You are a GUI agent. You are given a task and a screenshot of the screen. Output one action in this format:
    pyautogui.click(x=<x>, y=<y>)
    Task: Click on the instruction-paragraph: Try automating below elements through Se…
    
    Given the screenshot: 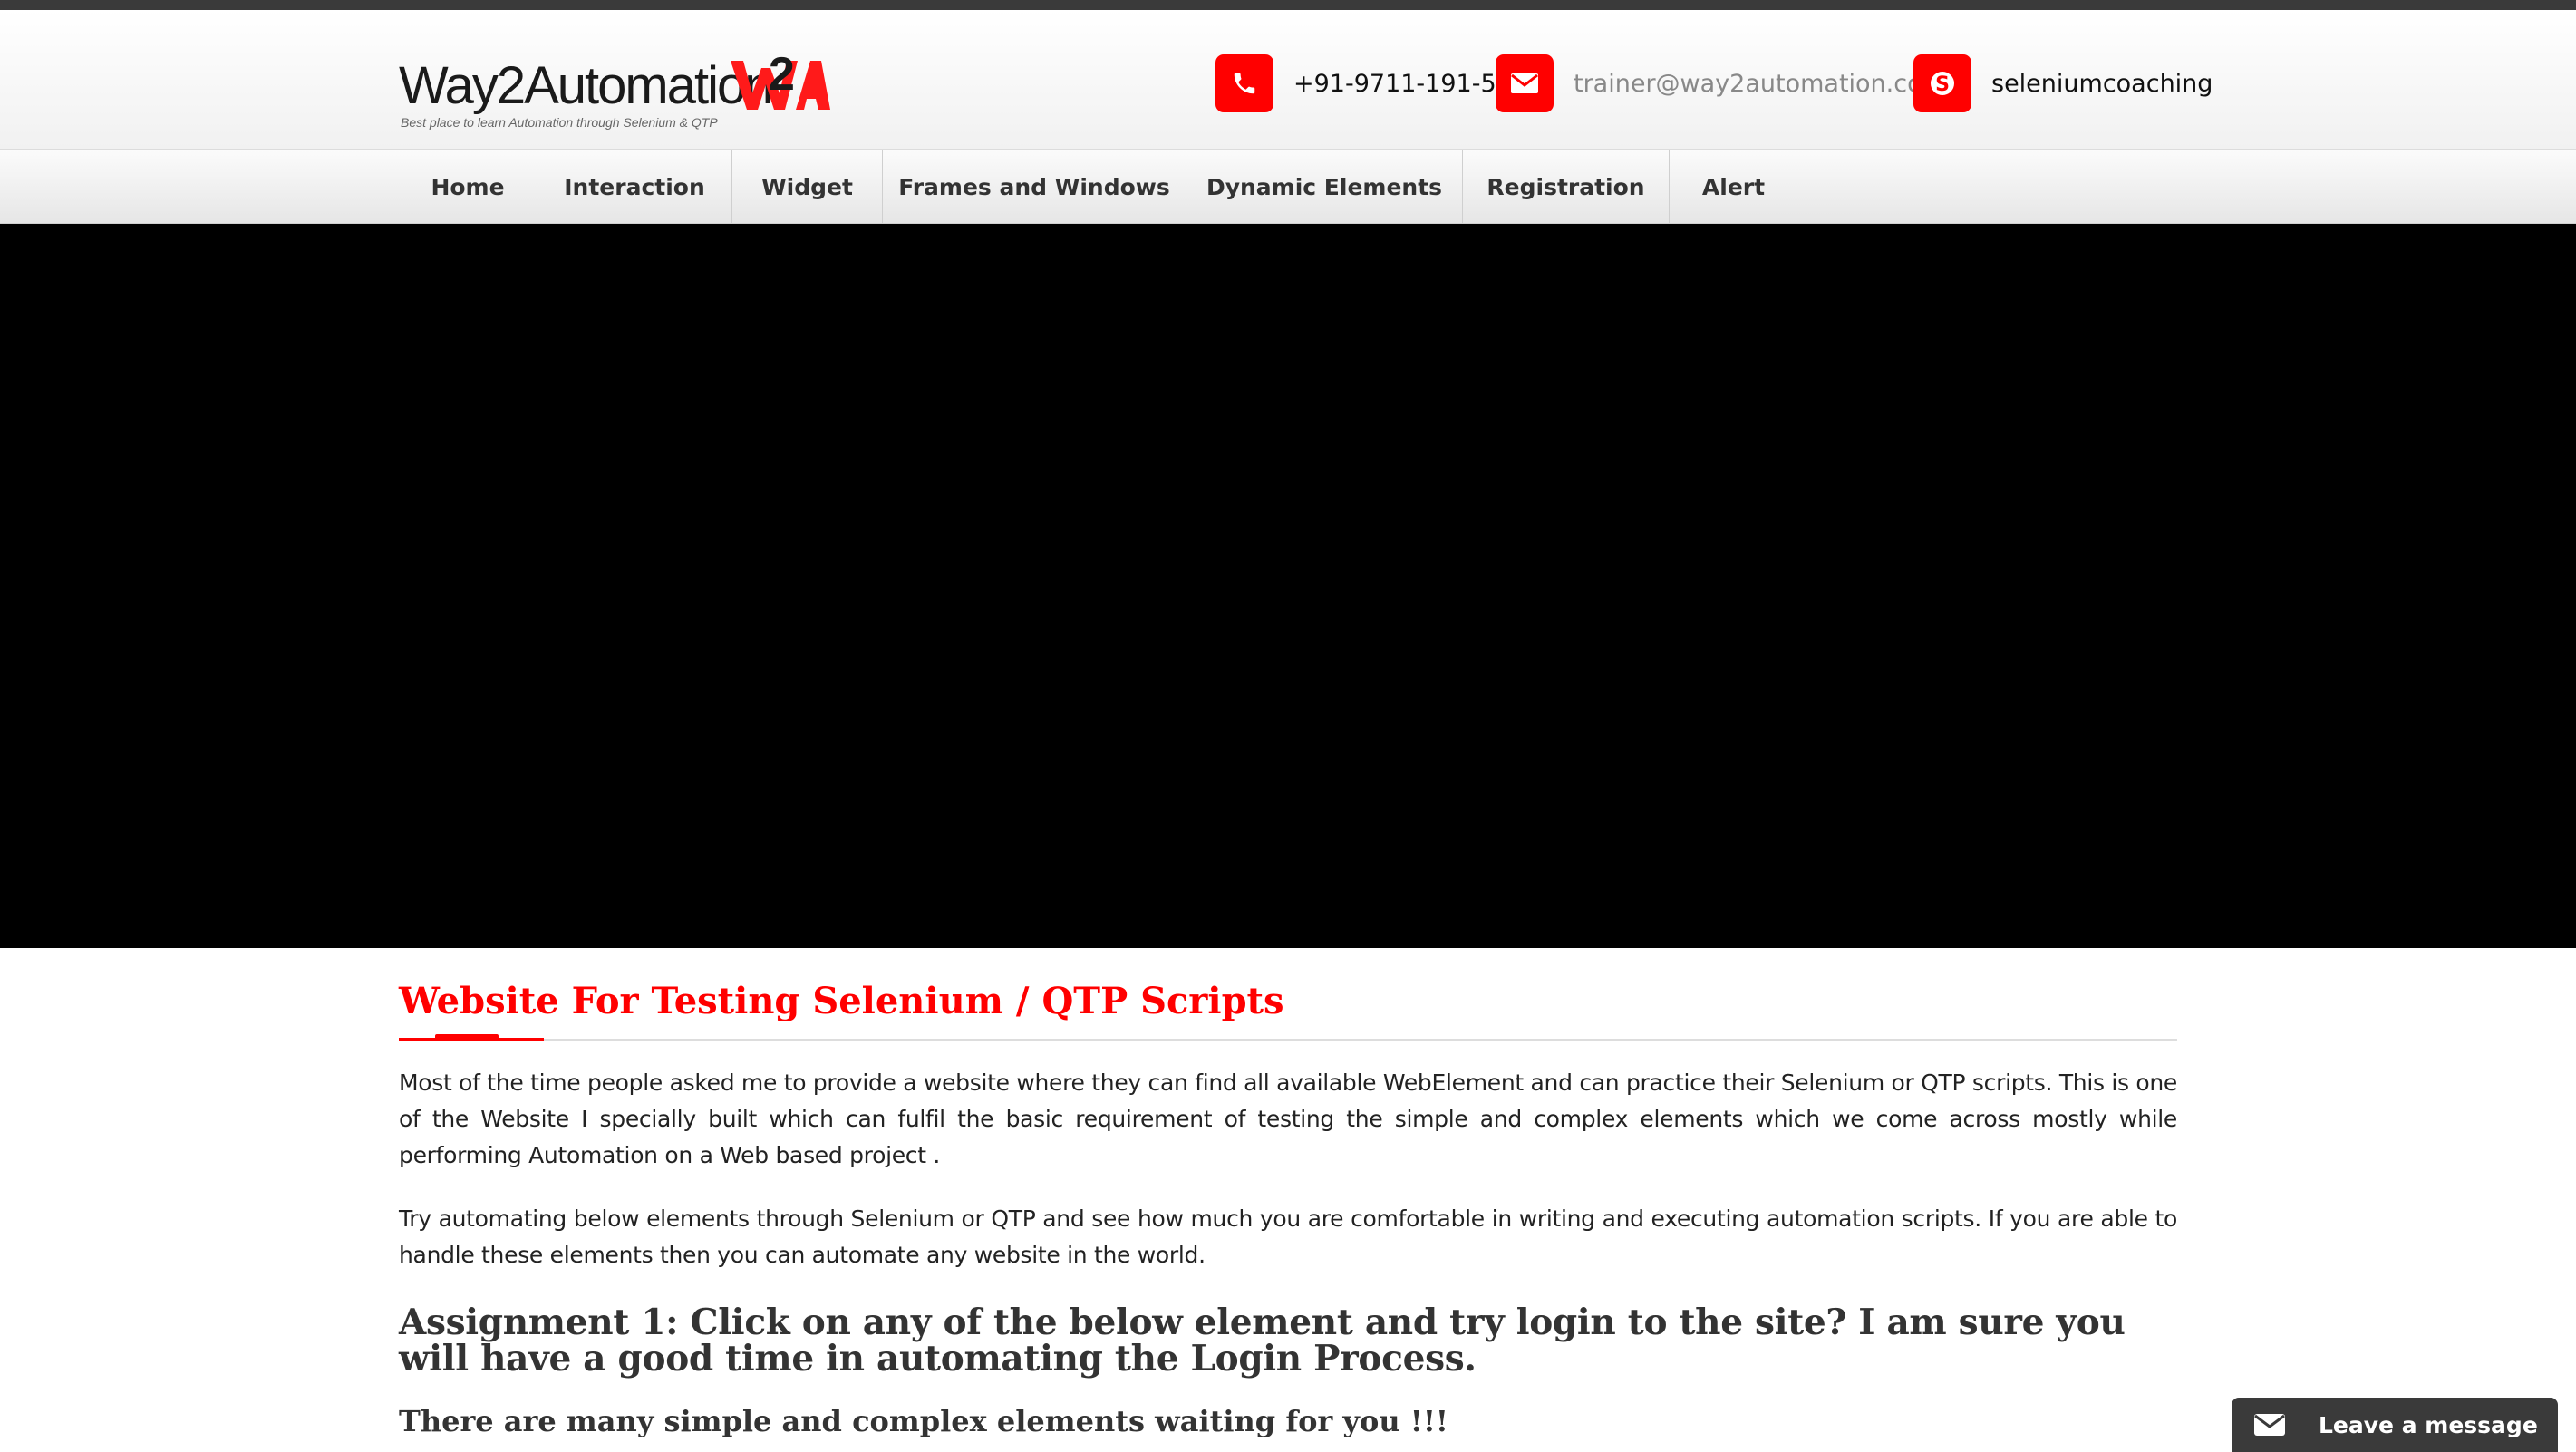 What is the action you would take?
    pyautogui.click(x=1288, y=1236)
    